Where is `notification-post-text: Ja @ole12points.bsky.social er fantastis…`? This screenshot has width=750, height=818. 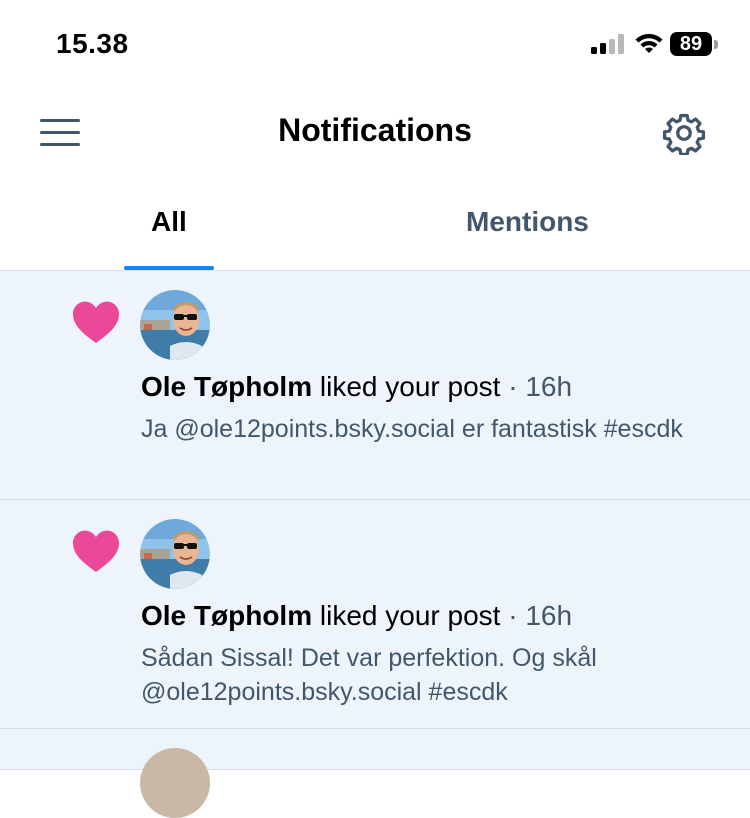
notification-post-text: Ja @ole12points.bsky.social er fantastis… is located at coordinates (412, 429).